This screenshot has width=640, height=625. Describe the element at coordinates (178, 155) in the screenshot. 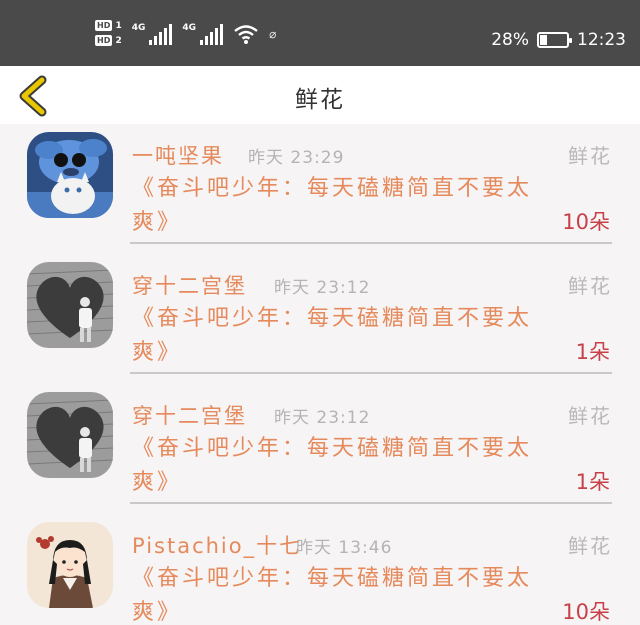

I see `sender-name: 一吨坚果` at that location.